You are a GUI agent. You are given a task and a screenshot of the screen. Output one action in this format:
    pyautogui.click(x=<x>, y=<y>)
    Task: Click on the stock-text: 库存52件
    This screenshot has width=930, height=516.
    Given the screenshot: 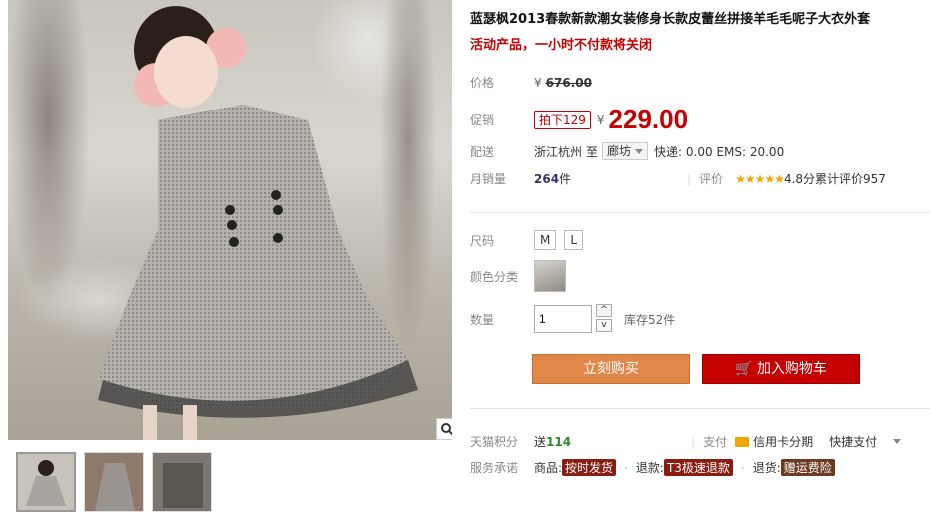 What is the action you would take?
    pyautogui.click(x=650, y=319)
    